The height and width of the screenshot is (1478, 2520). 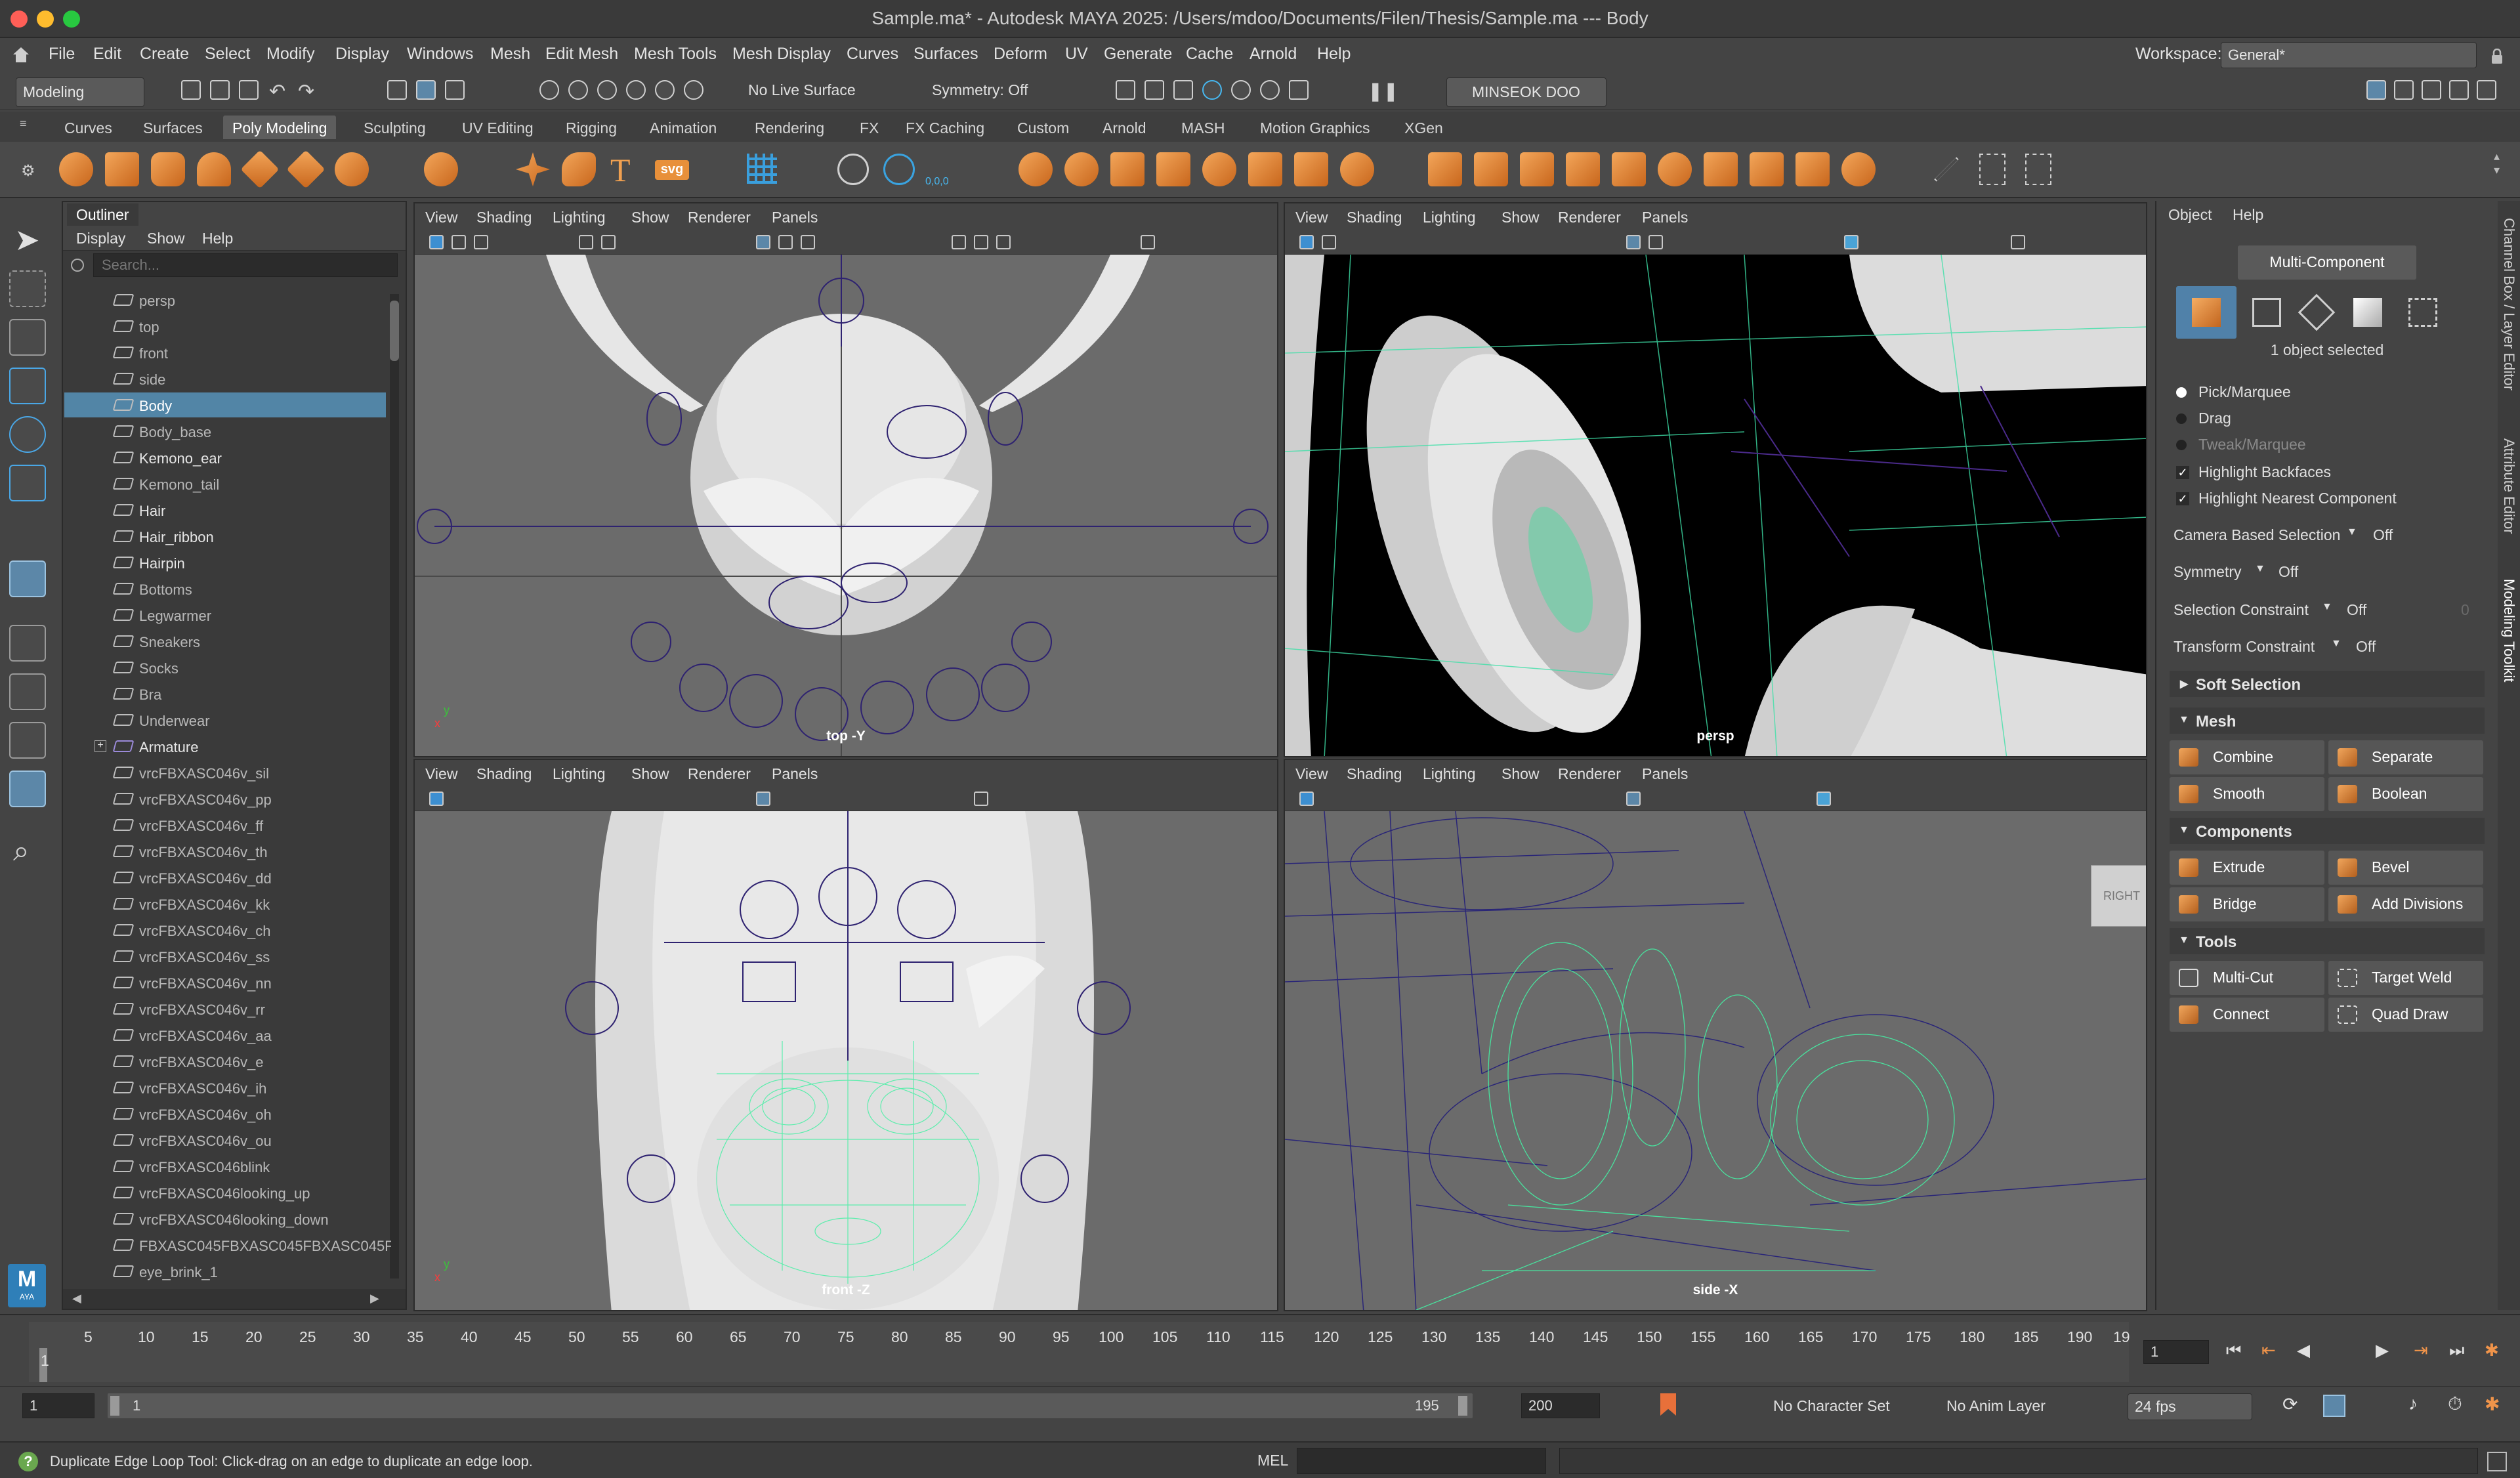 What do you see at coordinates (790, 1405) in the screenshot?
I see `range-slider: 1 195` at bounding box center [790, 1405].